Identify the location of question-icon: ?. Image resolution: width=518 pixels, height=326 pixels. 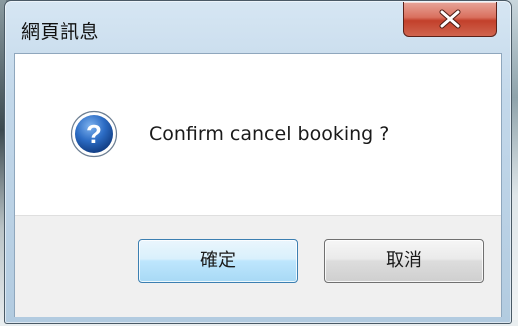
(94, 134).